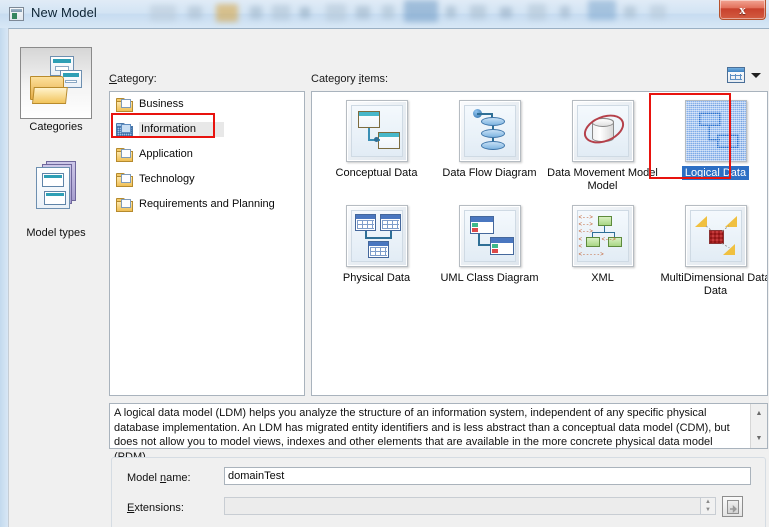  What do you see at coordinates (207, 104) in the screenshot?
I see `category-item-business: Business` at bounding box center [207, 104].